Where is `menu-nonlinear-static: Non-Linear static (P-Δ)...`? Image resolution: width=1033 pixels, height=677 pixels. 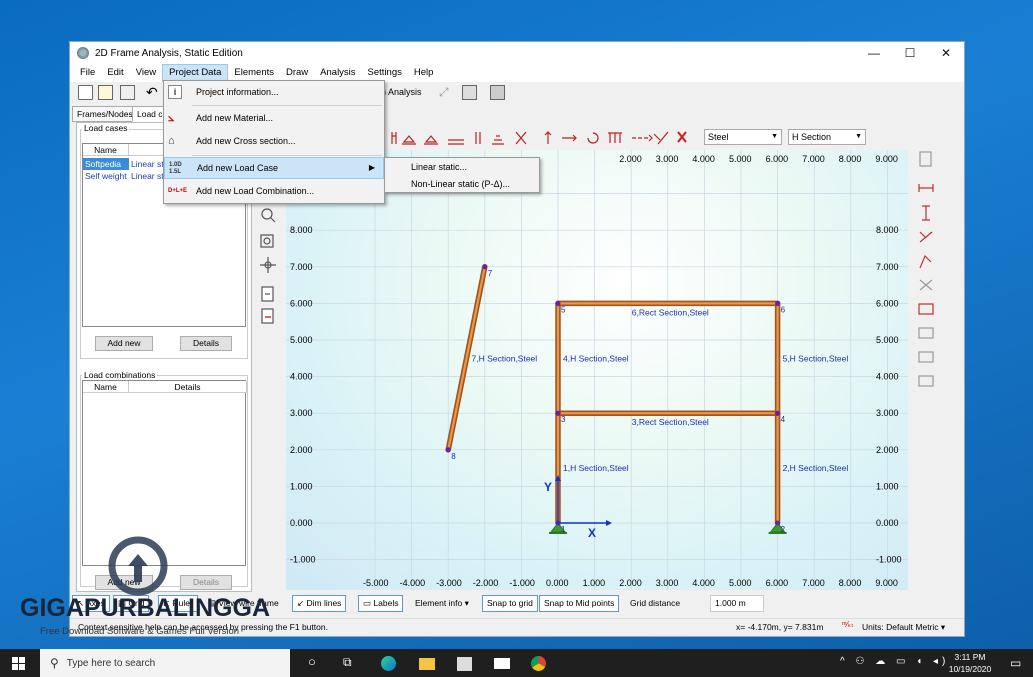 menu-nonlinear-static: Non-Linear static (P-Δ)... is located at coordinates (460, 184).